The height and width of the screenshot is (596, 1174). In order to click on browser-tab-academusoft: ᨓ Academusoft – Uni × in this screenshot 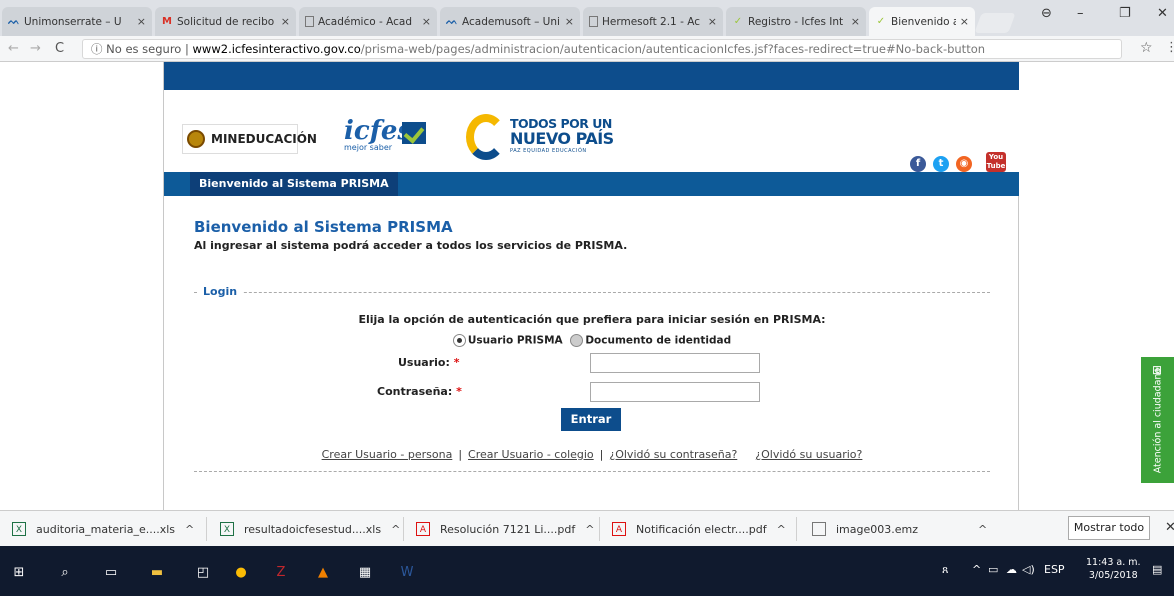, I will do `click(510, 21)`.